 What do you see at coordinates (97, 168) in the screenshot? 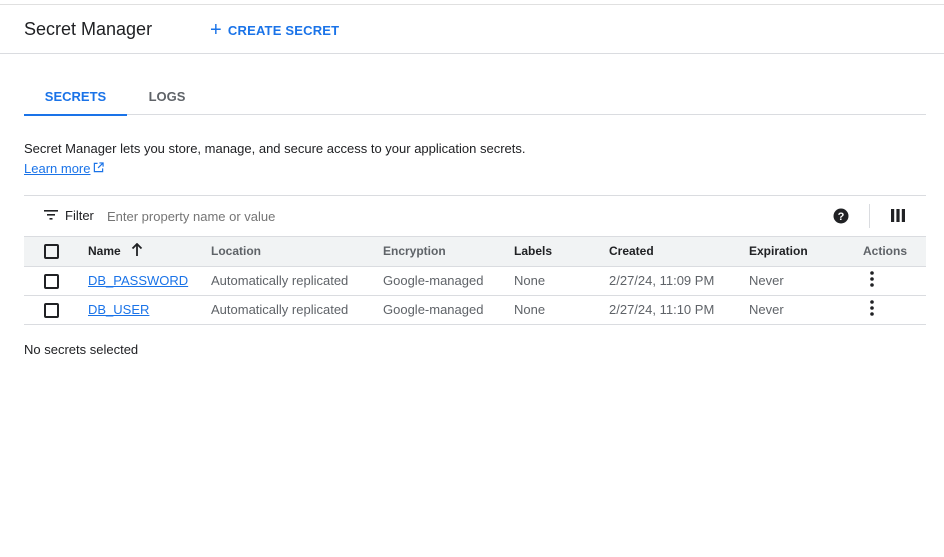
I see `external-link-icon` at bounding box center [97, 168].